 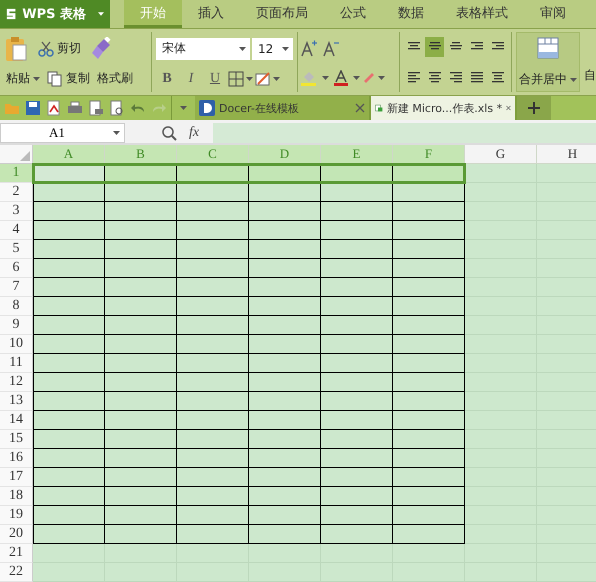 What do you see at coordinates (215, 78) in the screenshot?
I see `font-style-button: U` at bounding box center [215, 78].